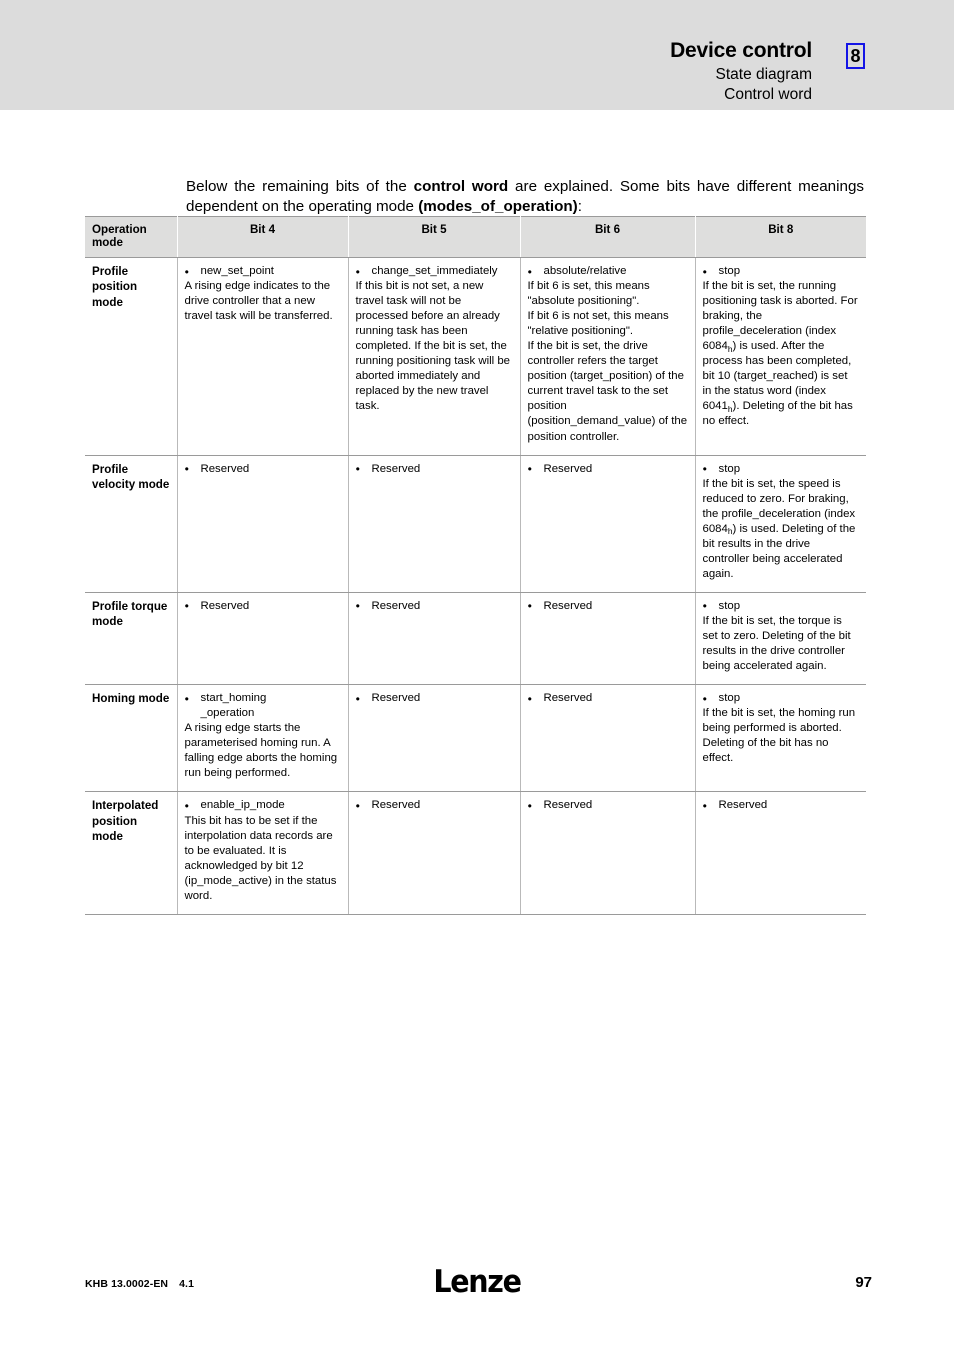  I want to click on page-title: Device control, so click(741, 50).